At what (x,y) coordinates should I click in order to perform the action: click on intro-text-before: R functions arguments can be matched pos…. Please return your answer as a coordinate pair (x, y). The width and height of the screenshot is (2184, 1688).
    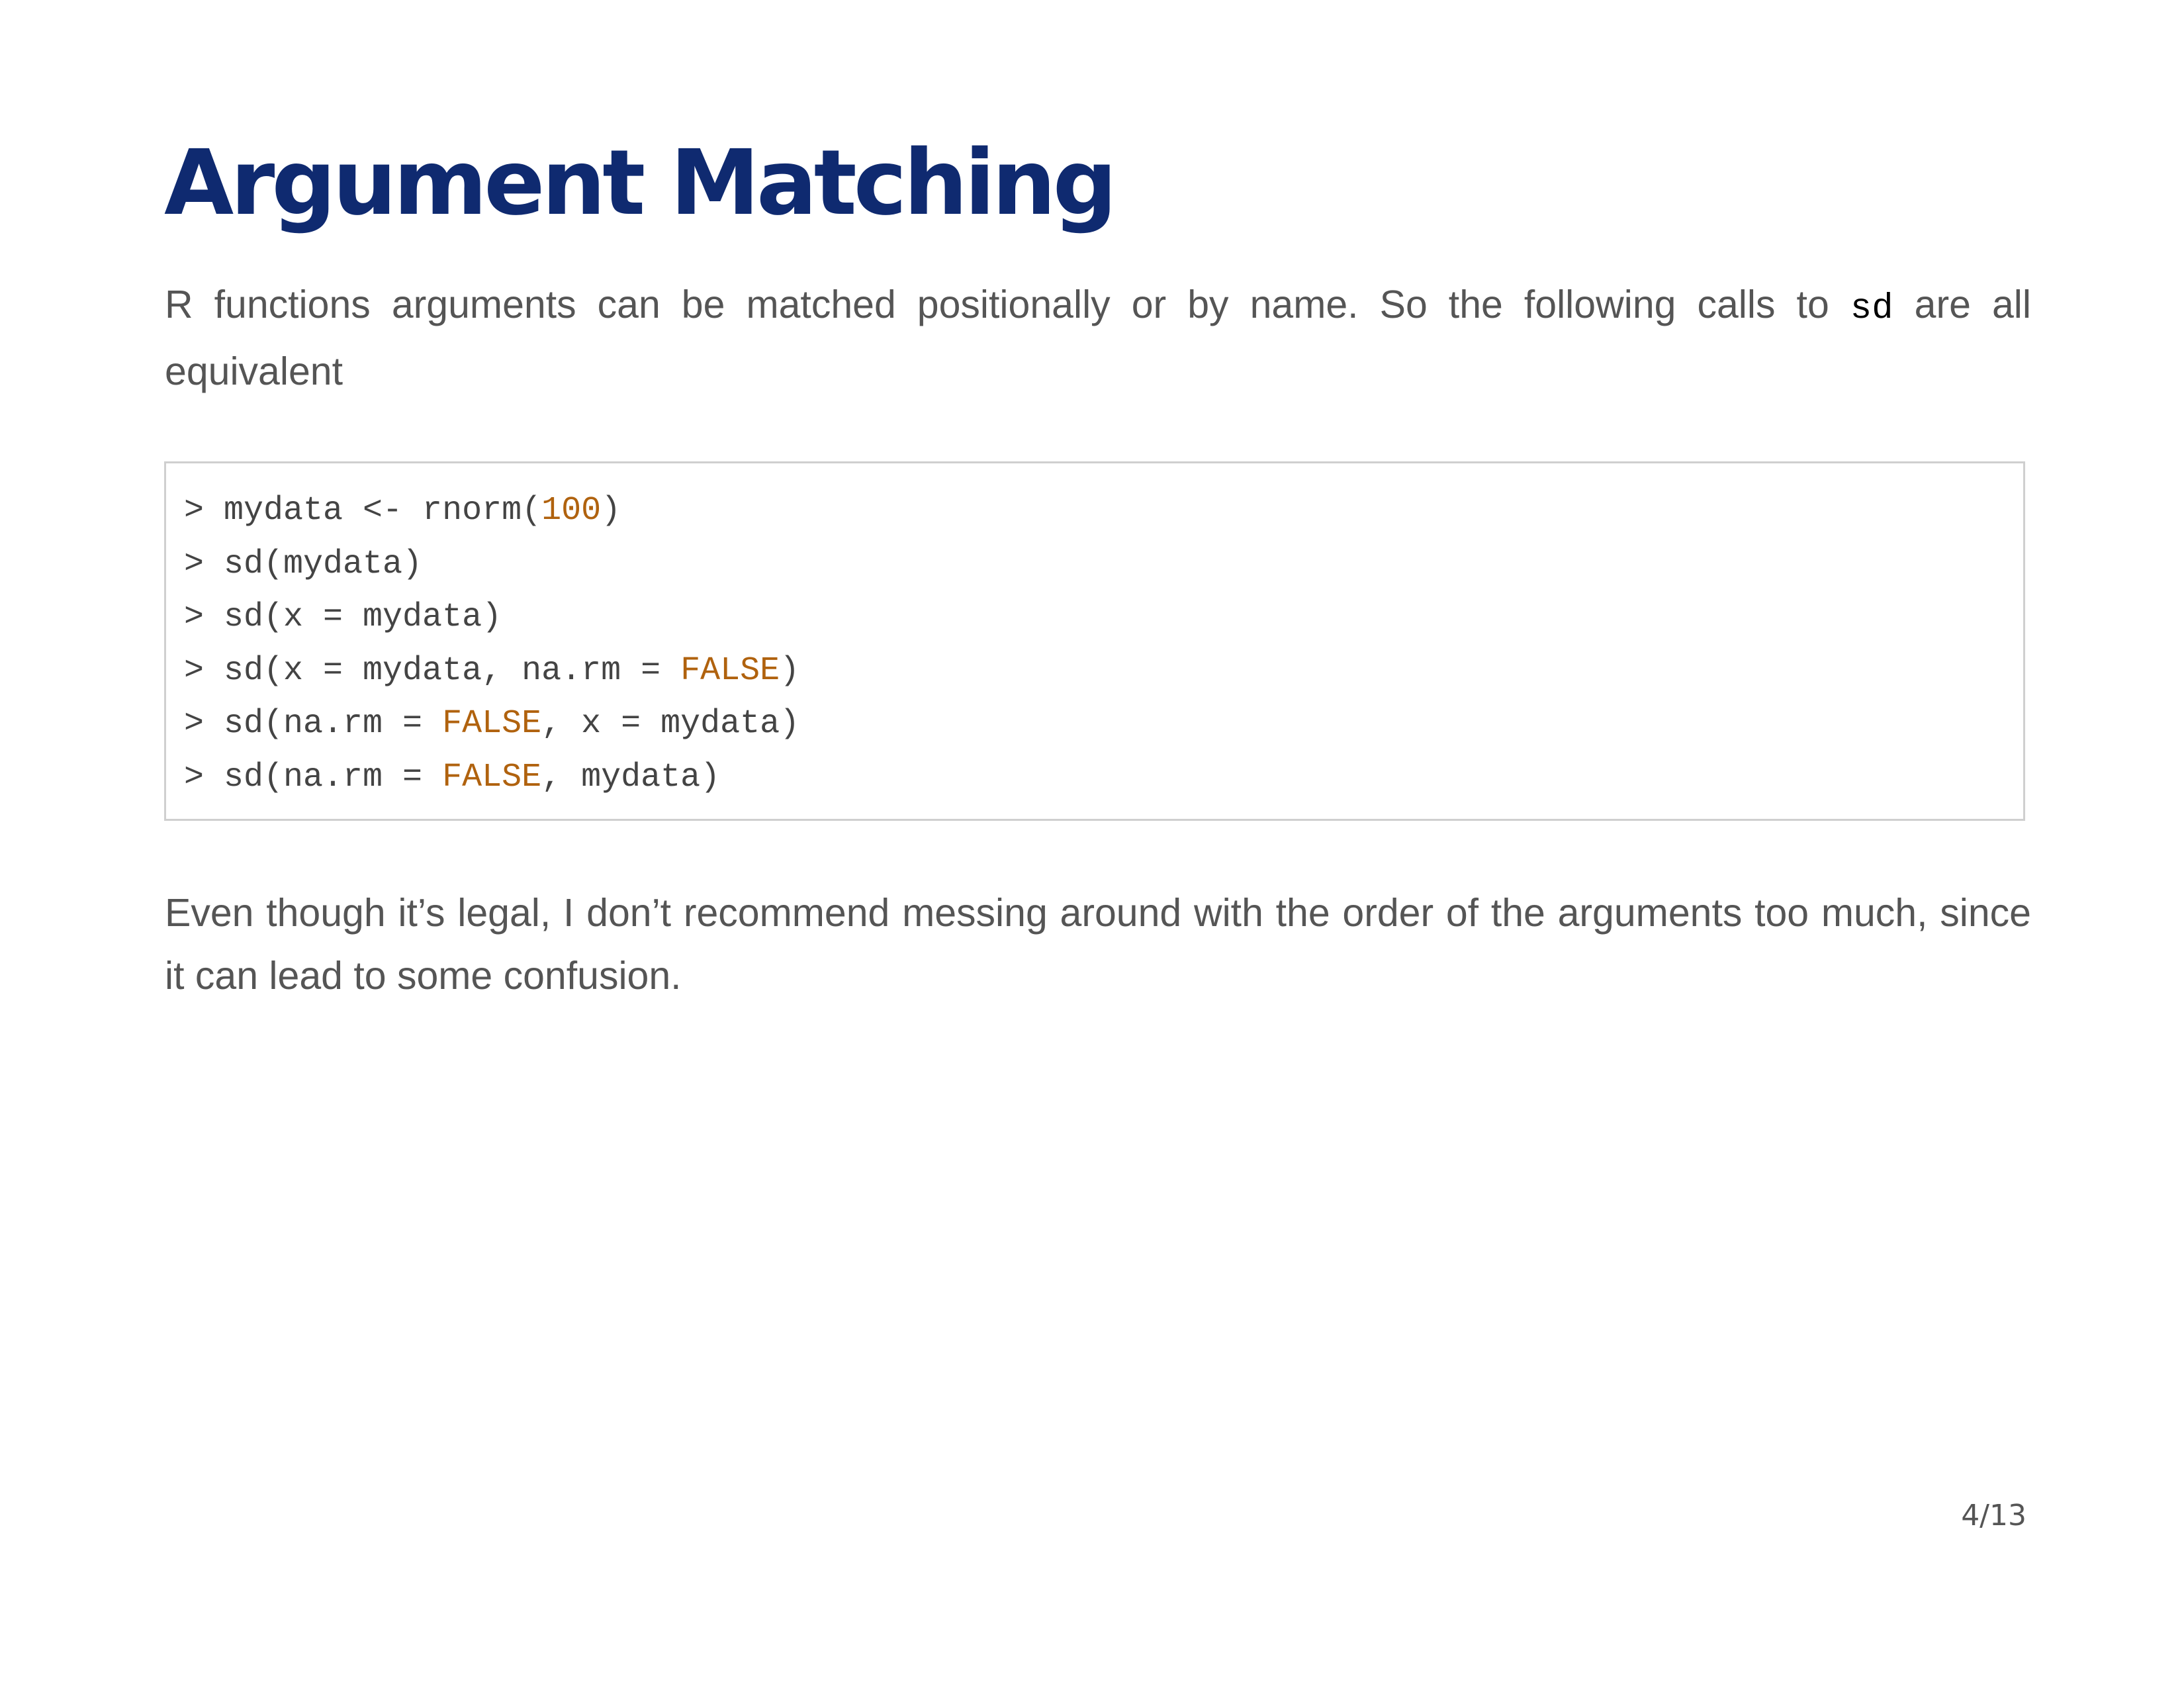
    Looking at the image, I should click on (1007, 304).